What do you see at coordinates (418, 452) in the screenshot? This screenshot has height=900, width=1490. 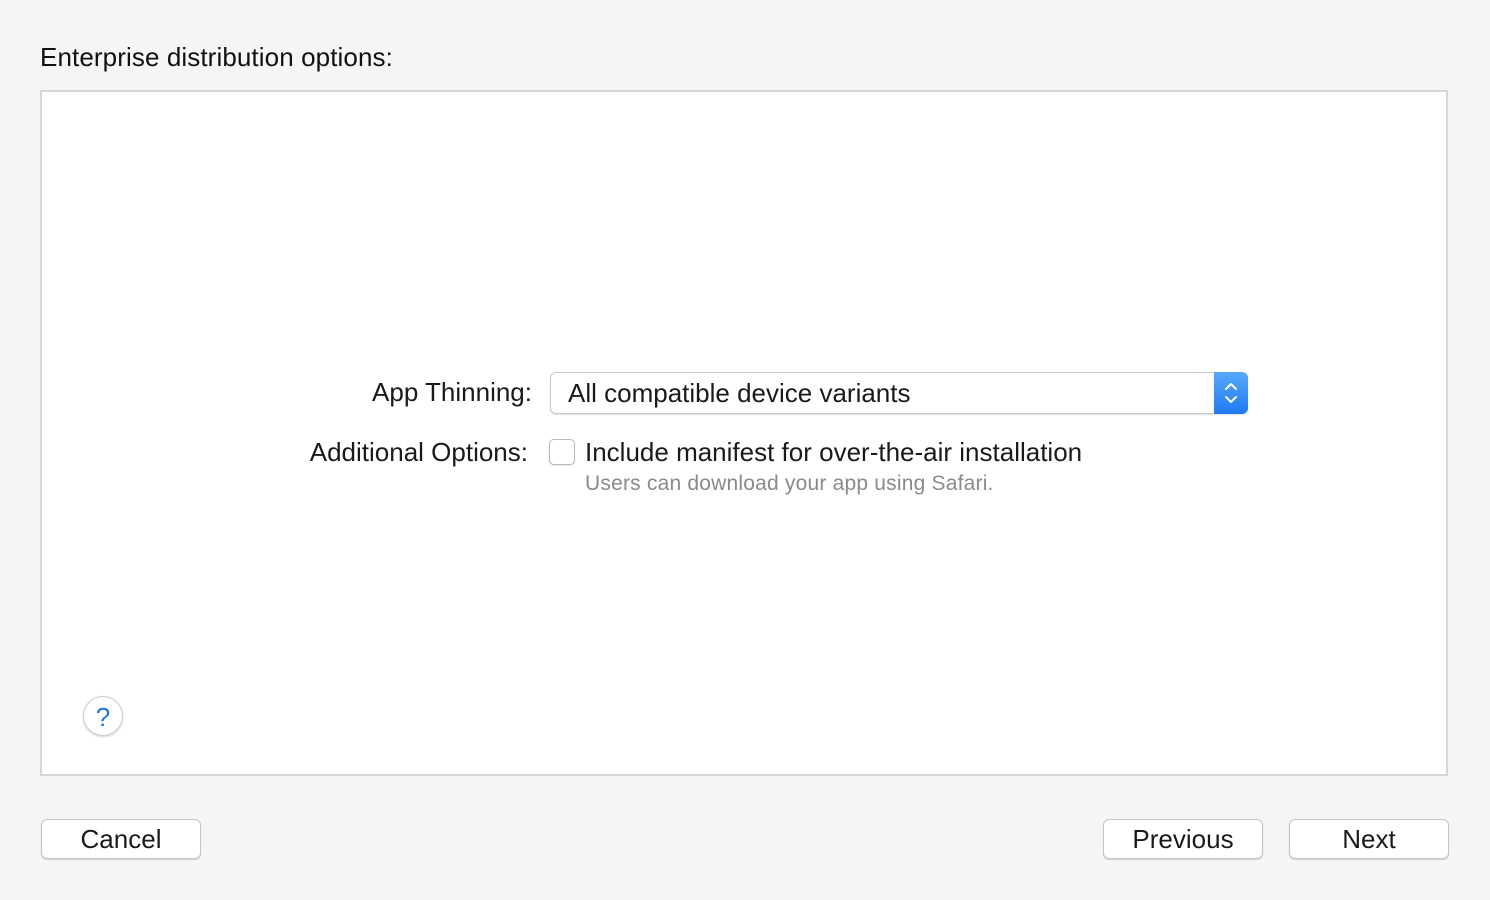 I see `additional-options-label: Additional Options:` at bounding box center [418, 452].